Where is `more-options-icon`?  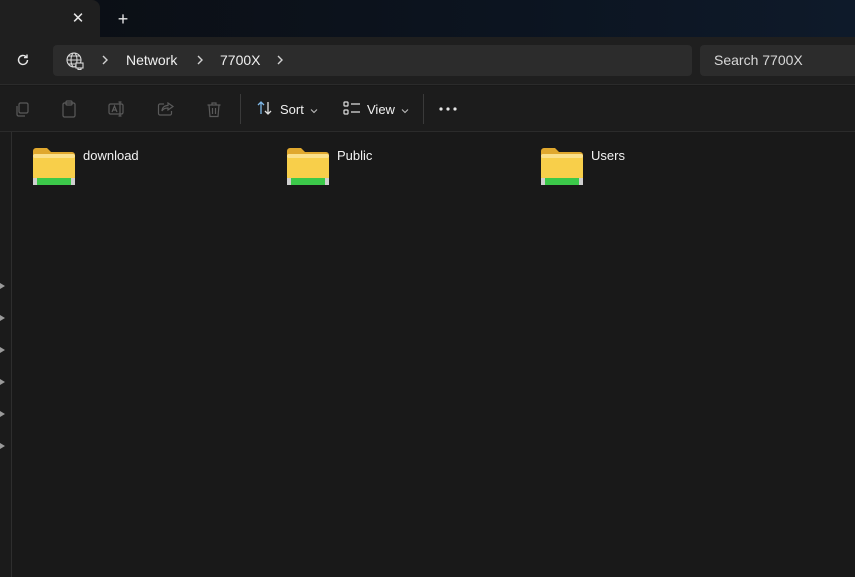 more-options-icon is located at coordinates (448, 109).